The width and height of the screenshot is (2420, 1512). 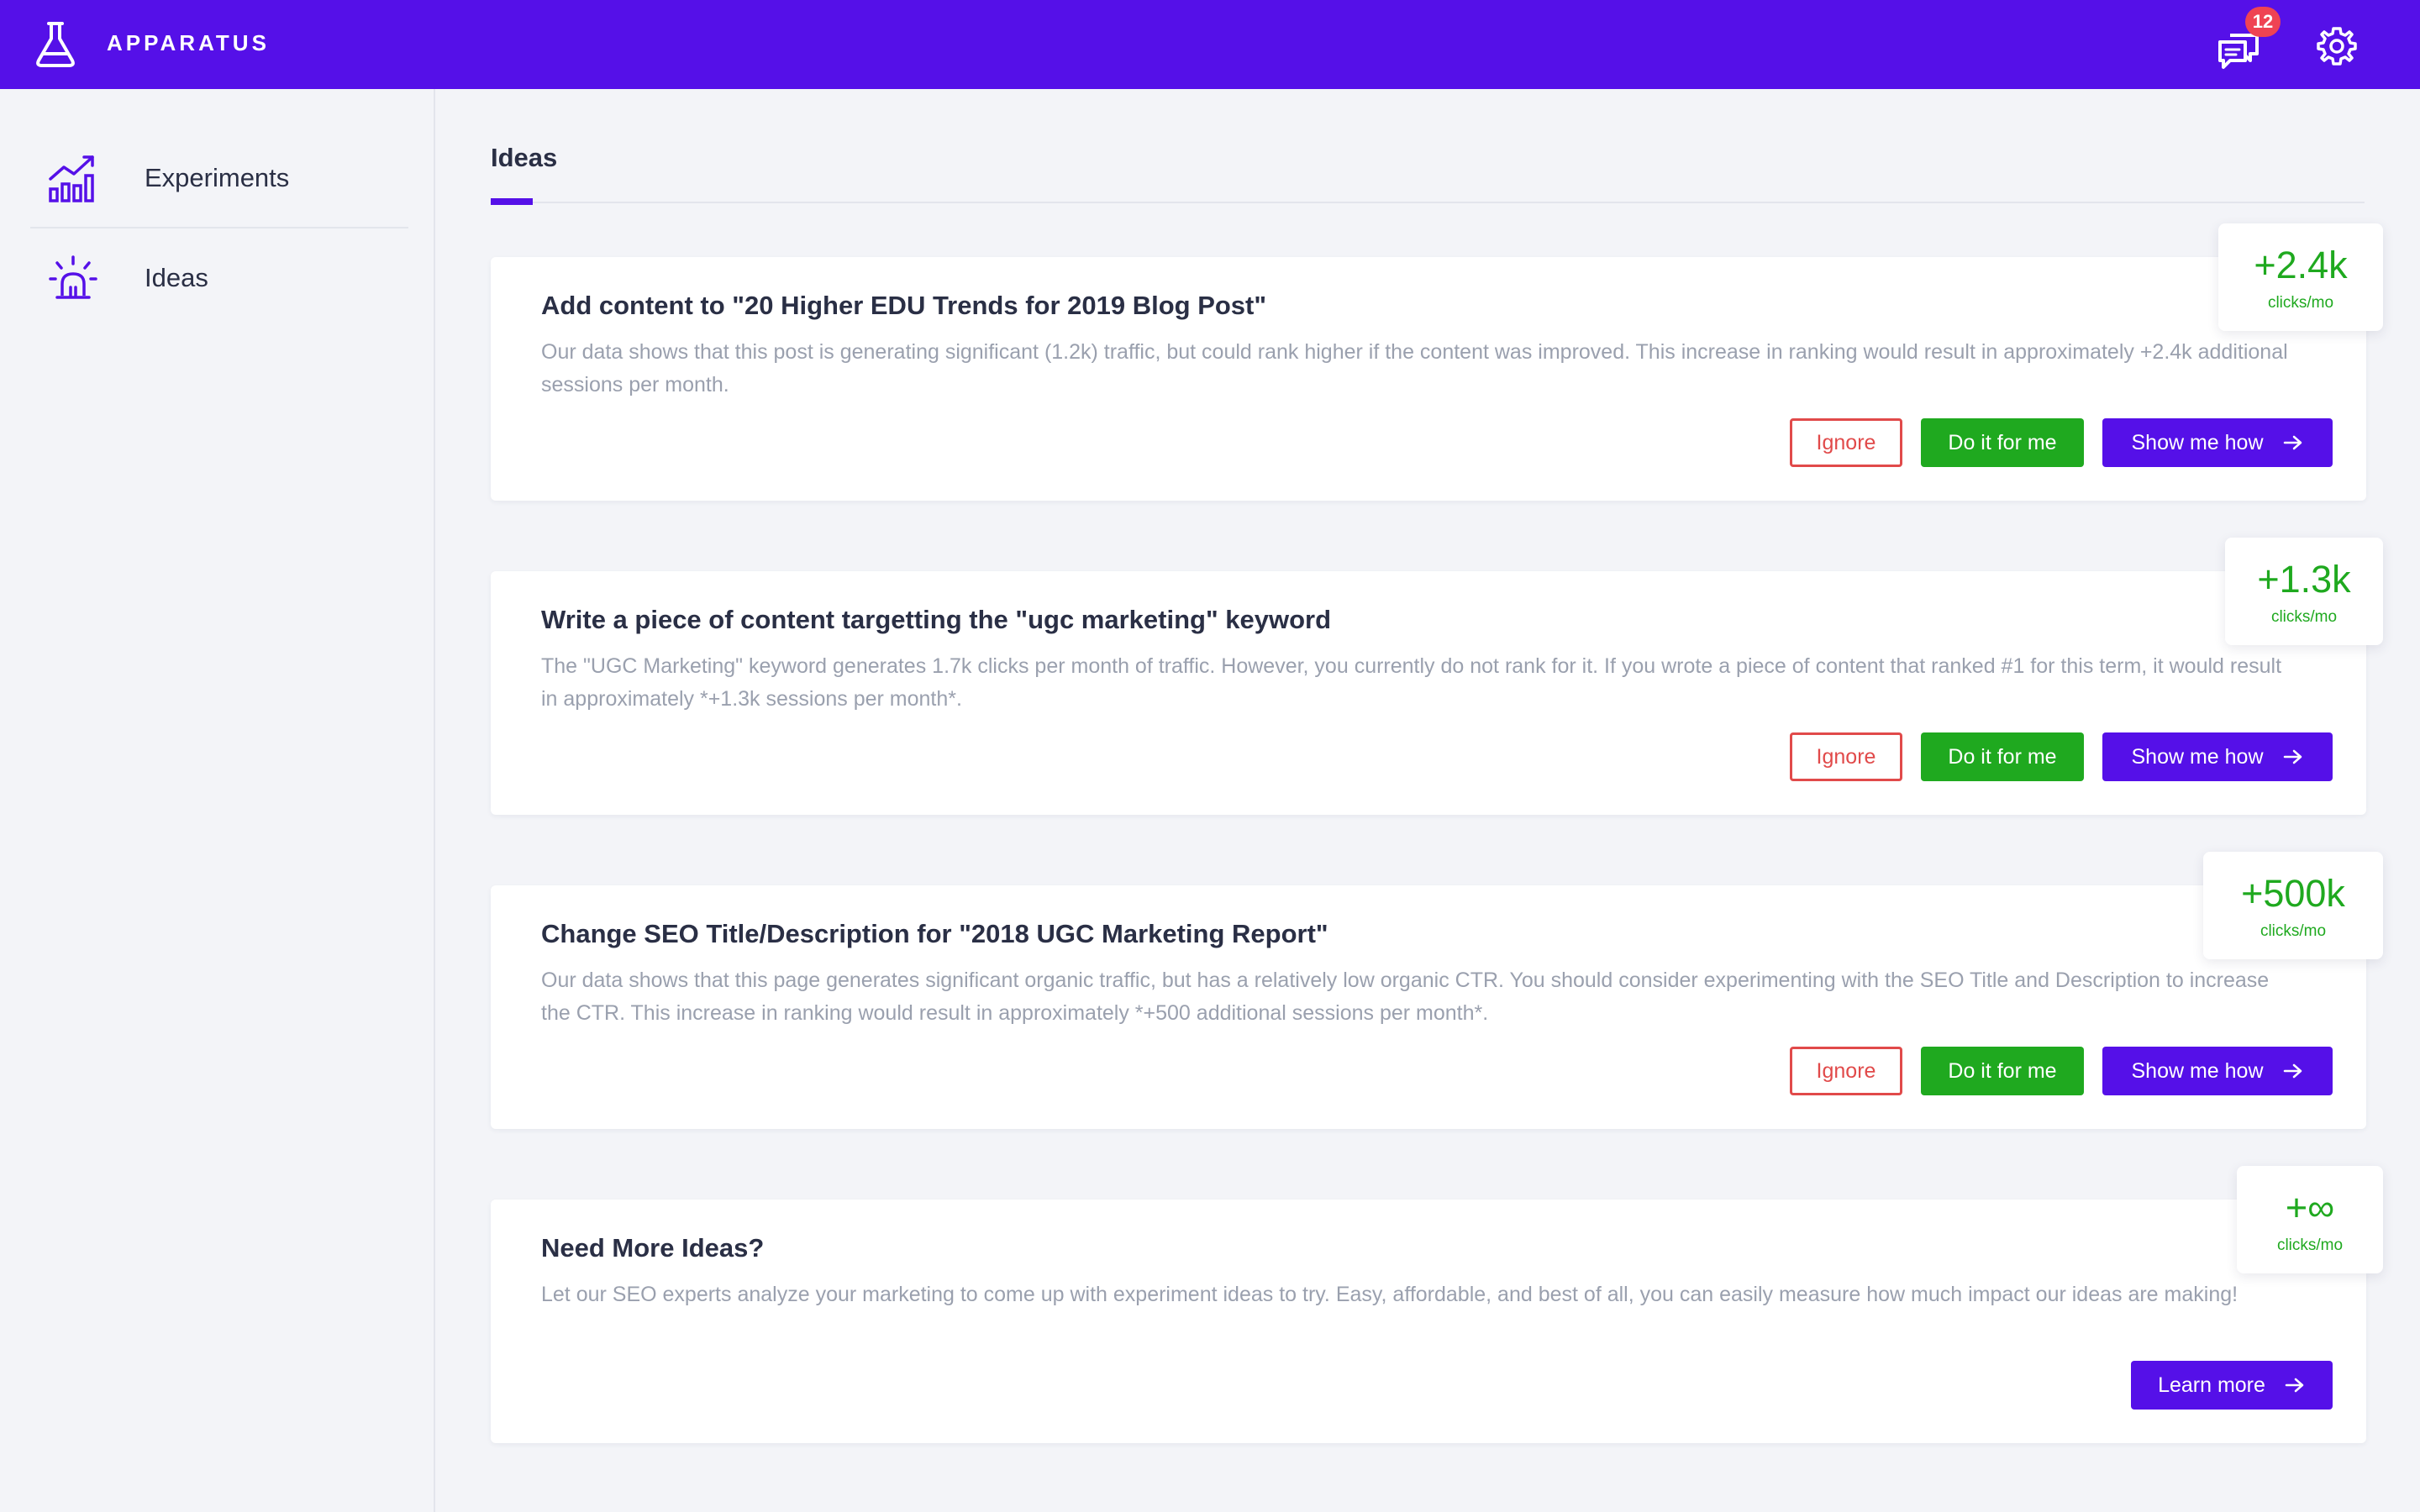 I want to click on learn-more-label: Learn more, so click(x=2211, y=1385).